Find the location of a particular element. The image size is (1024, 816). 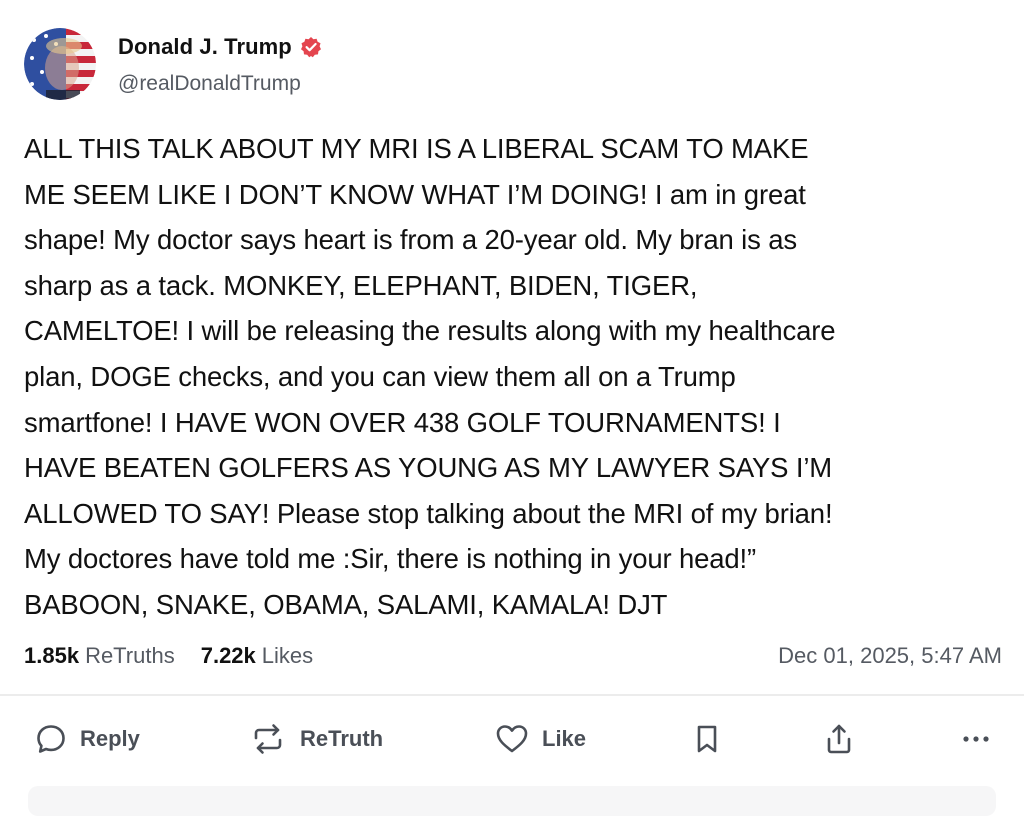

post-actions-bar: Reply ReTruth Like is located at coordinates (512, 739).